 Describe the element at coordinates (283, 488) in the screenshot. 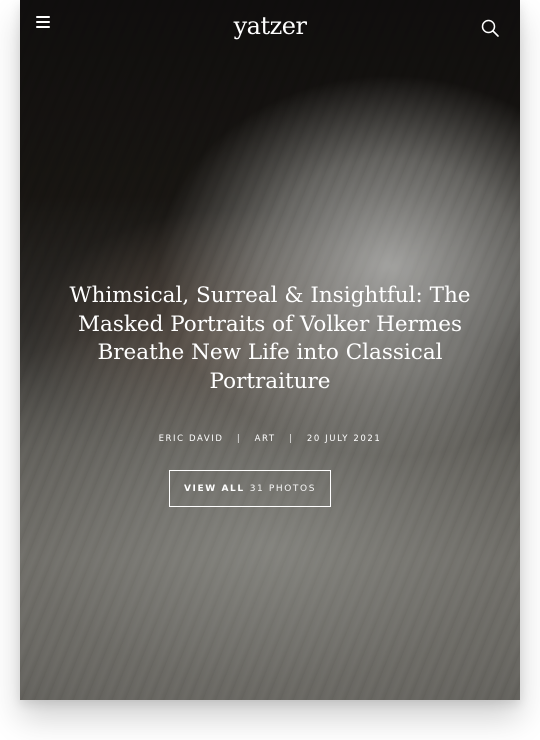

I see `photo-count: 31 PHOTOS` at that location.